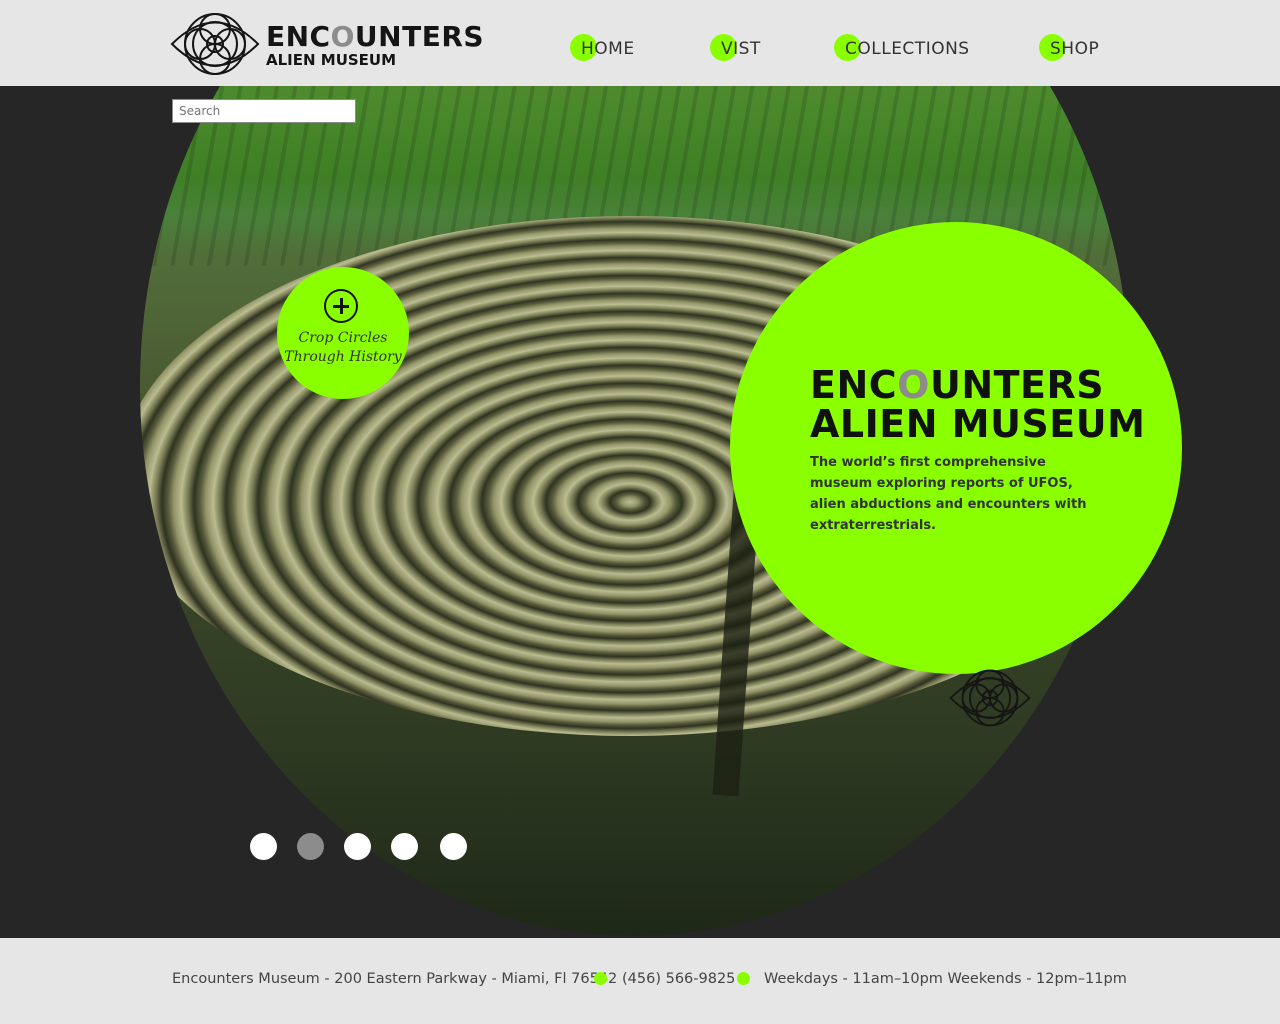  What do you see at coordinates (341, 306) in the screenshot?
I see `plus-icon` at bounding box center [341, 306].